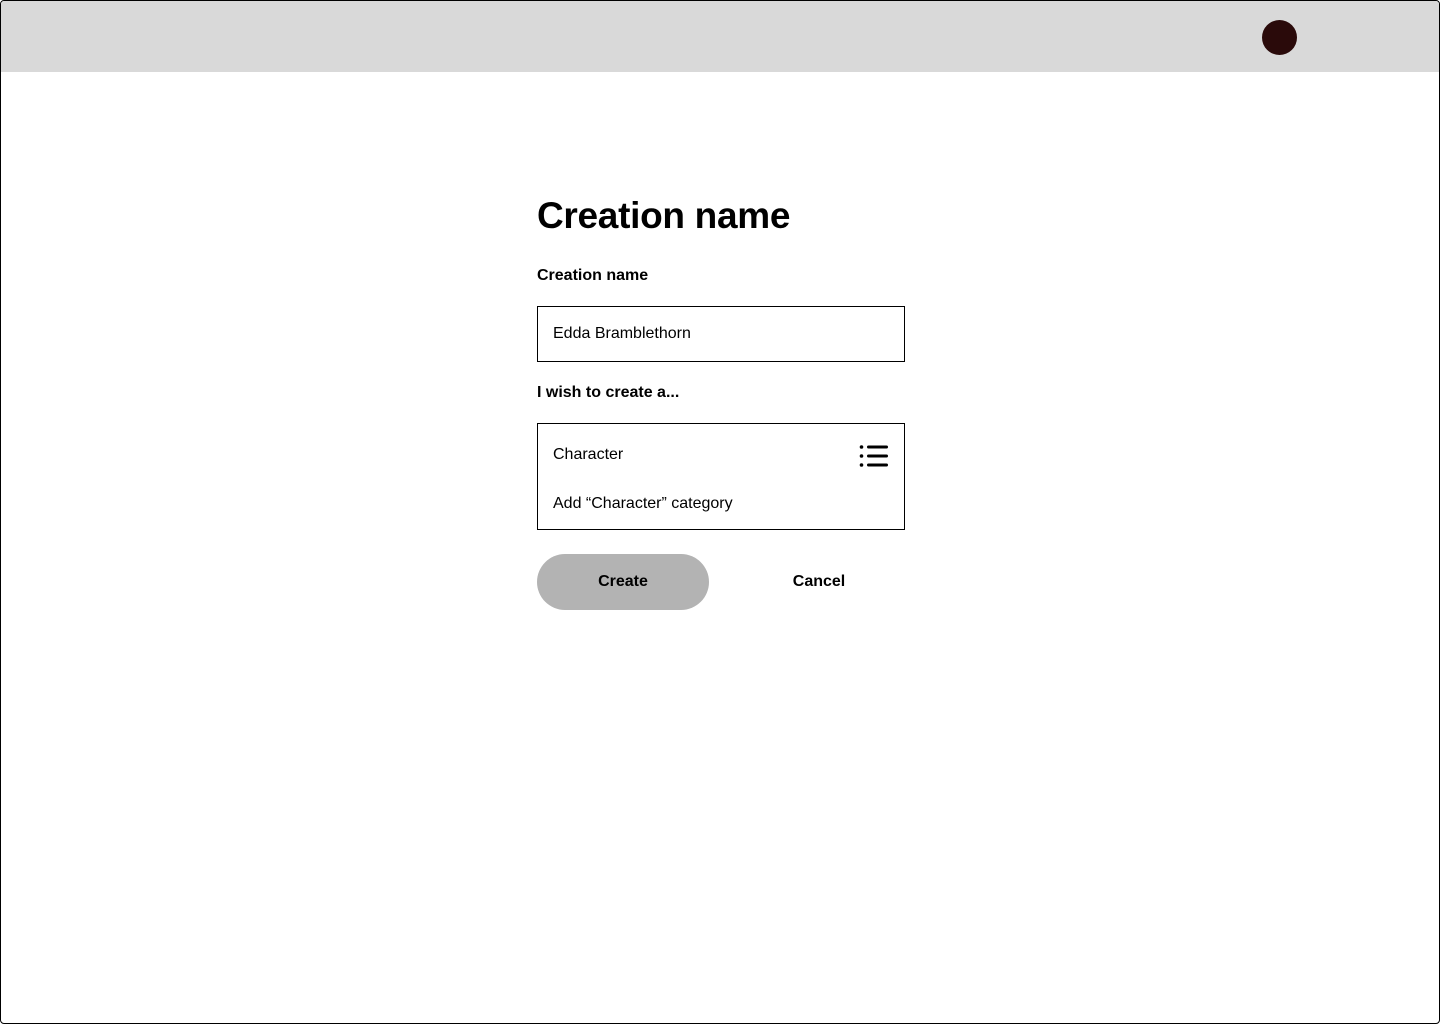 This screenshot has height=1024, width=1440. I want to click on user-avatar, so click(1279, 37).